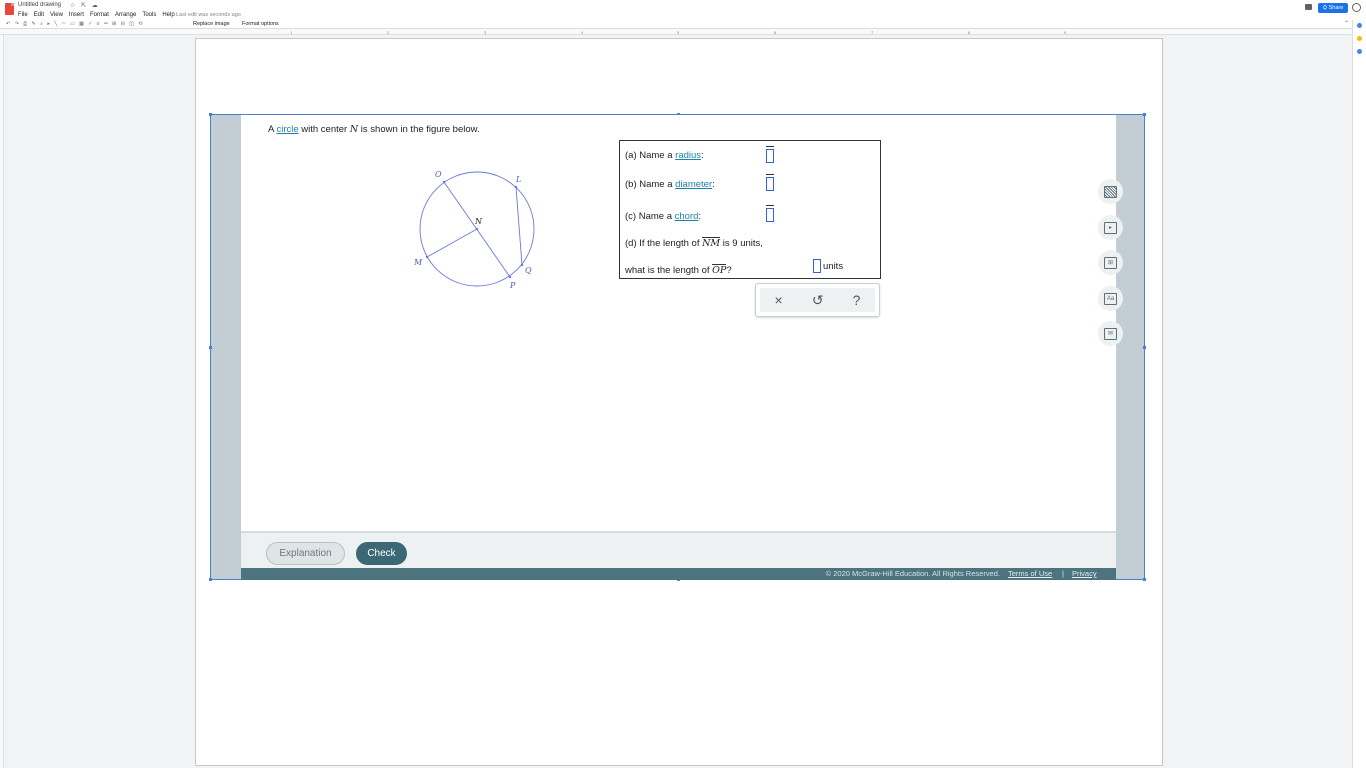 This screenshot has height=768, width=1366. Describe the element at coordinates (663, 216) in the screenshot. I see `question-c: (c) Name a chord:` at that location.